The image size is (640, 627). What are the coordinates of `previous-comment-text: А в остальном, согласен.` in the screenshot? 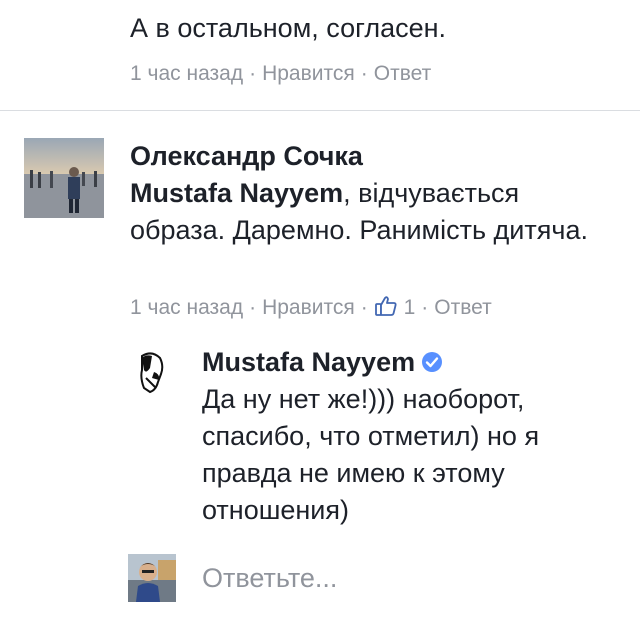 It's located at (288, 28).